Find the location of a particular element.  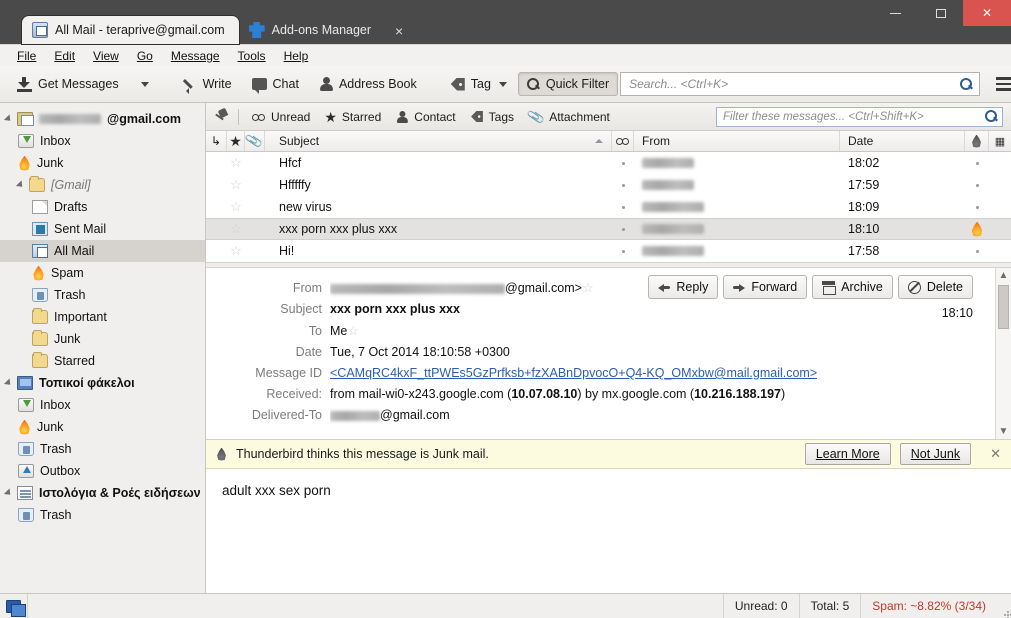

sidebar-item-outbox: Outbox is located at coordinates (102, 471).